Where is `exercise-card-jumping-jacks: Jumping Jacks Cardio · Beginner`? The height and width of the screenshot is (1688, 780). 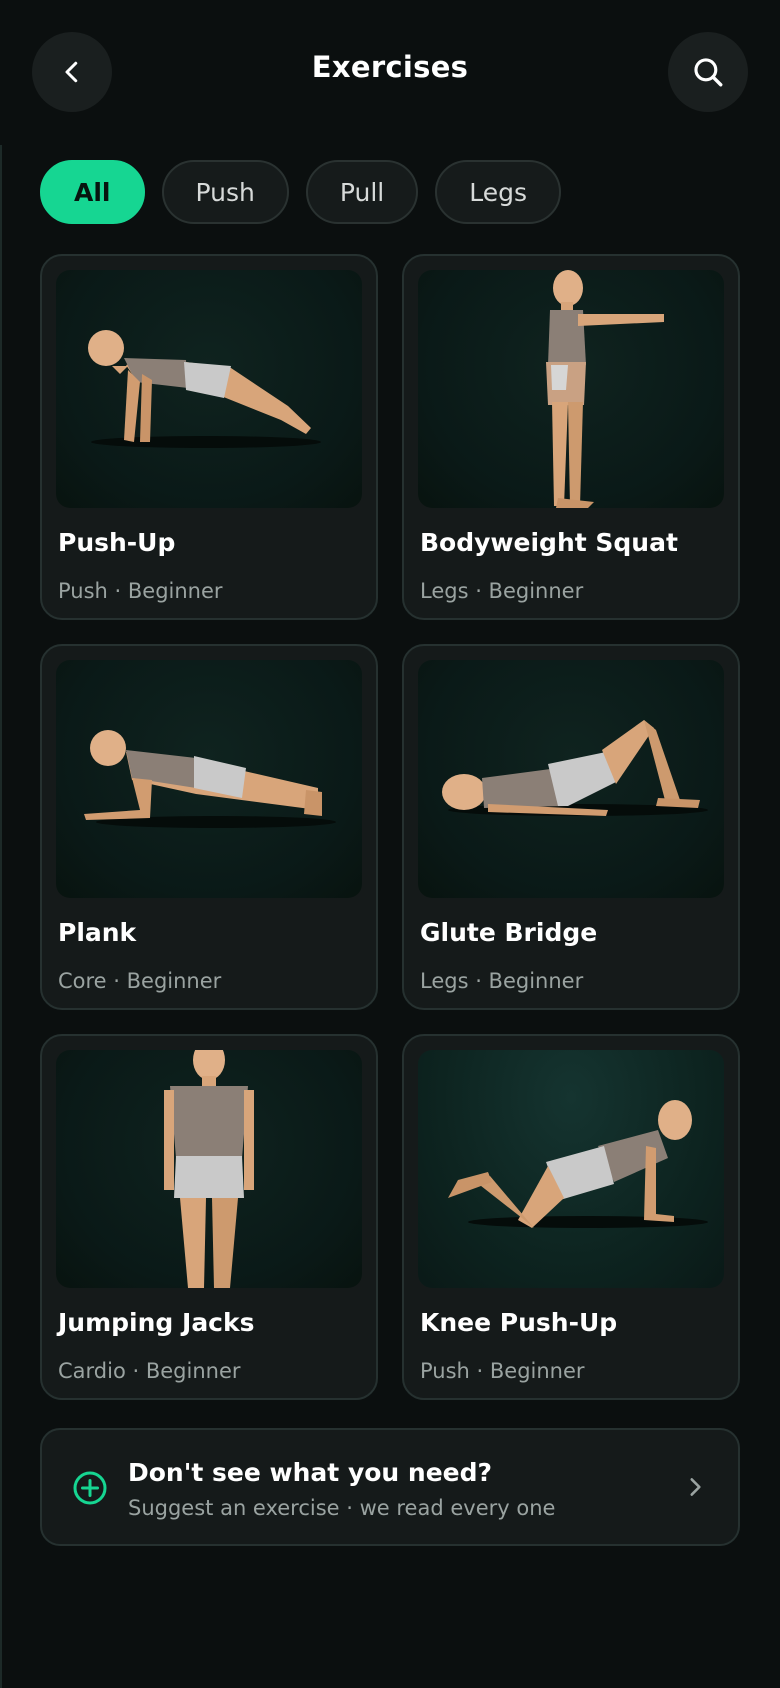
exercise-card-jumping-jacks: Jumping Jacks Cardio · Beginner is located at coordinates (209, 1217).